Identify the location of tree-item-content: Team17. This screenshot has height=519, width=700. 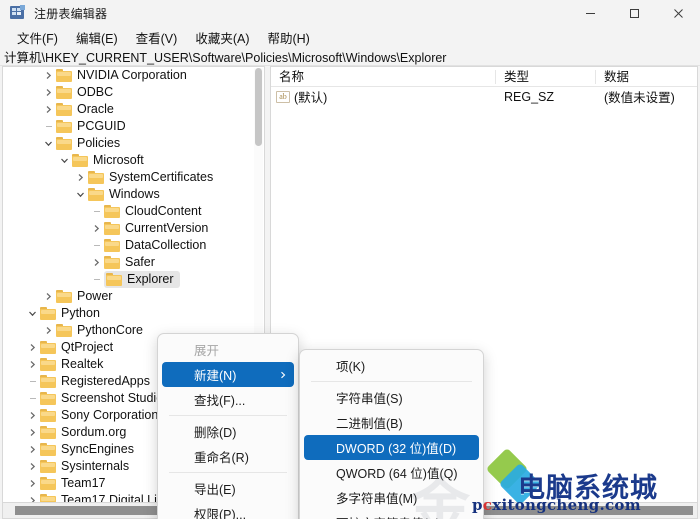
(72, 483).